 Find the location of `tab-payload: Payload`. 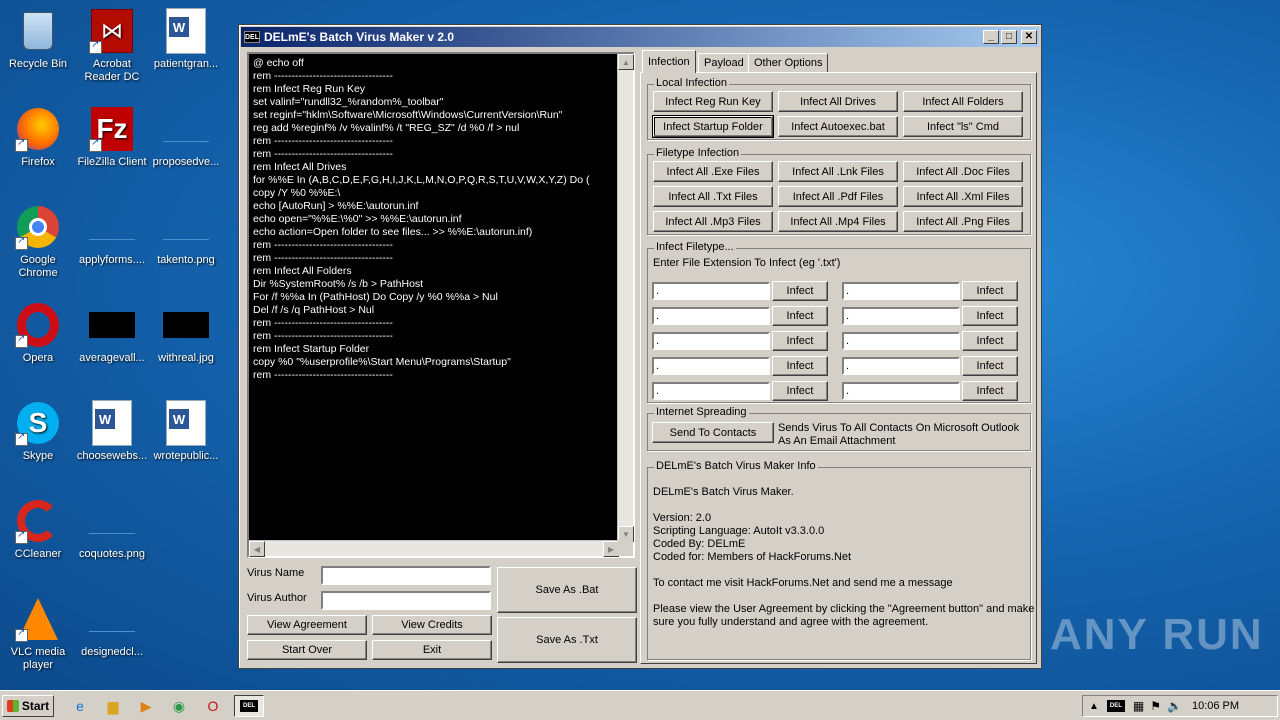

tab-payload: Payload is located at coordinates (724, 63).